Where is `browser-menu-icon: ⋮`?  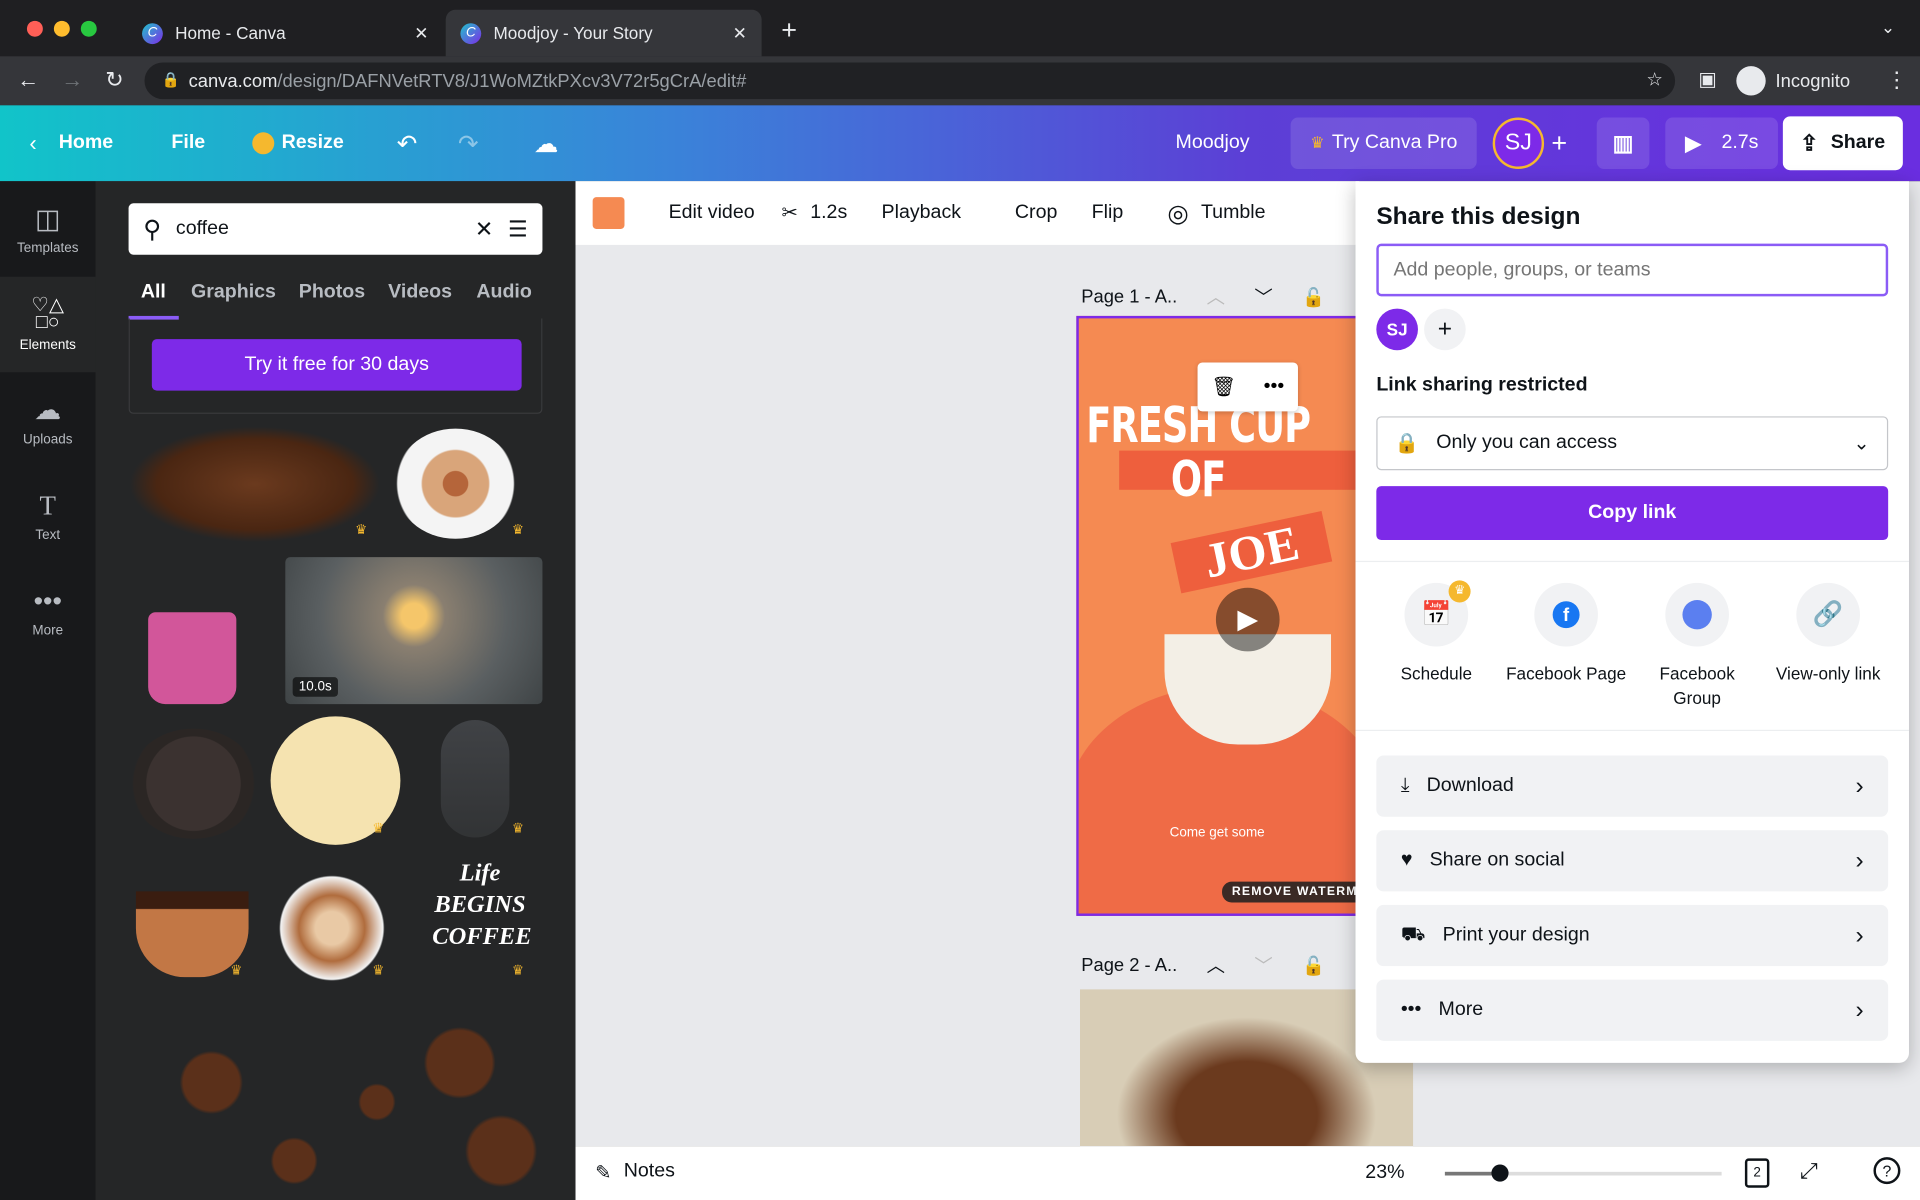 browser-menu-icon: ⋮ is located at coordinates (1897, 80).